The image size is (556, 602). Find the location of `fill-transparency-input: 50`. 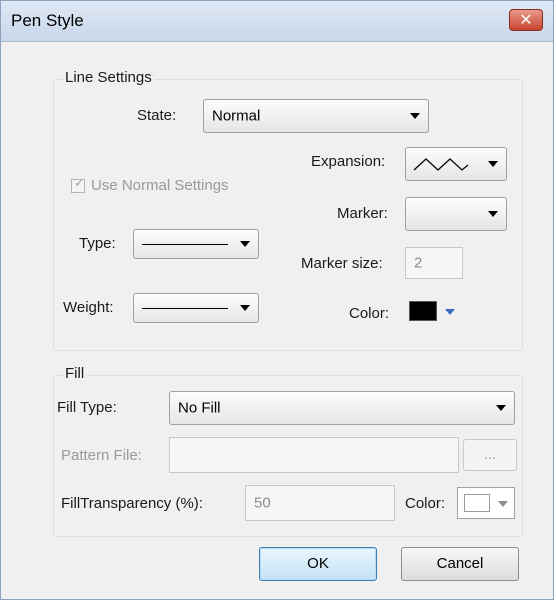

fill-transparency-input: 50 is located at coordinates (320, 503).